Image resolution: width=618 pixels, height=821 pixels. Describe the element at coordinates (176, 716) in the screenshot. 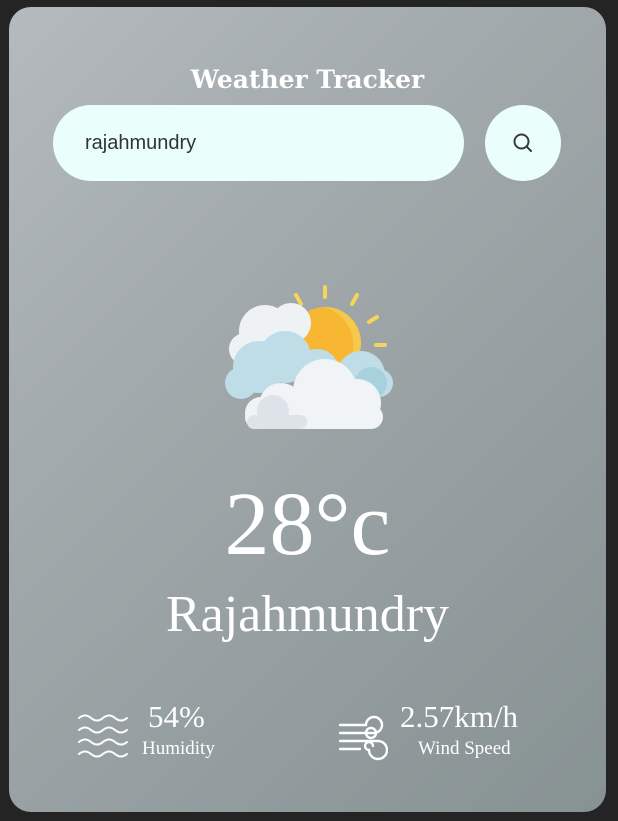

I see `humidity-value: 54%` at that location.